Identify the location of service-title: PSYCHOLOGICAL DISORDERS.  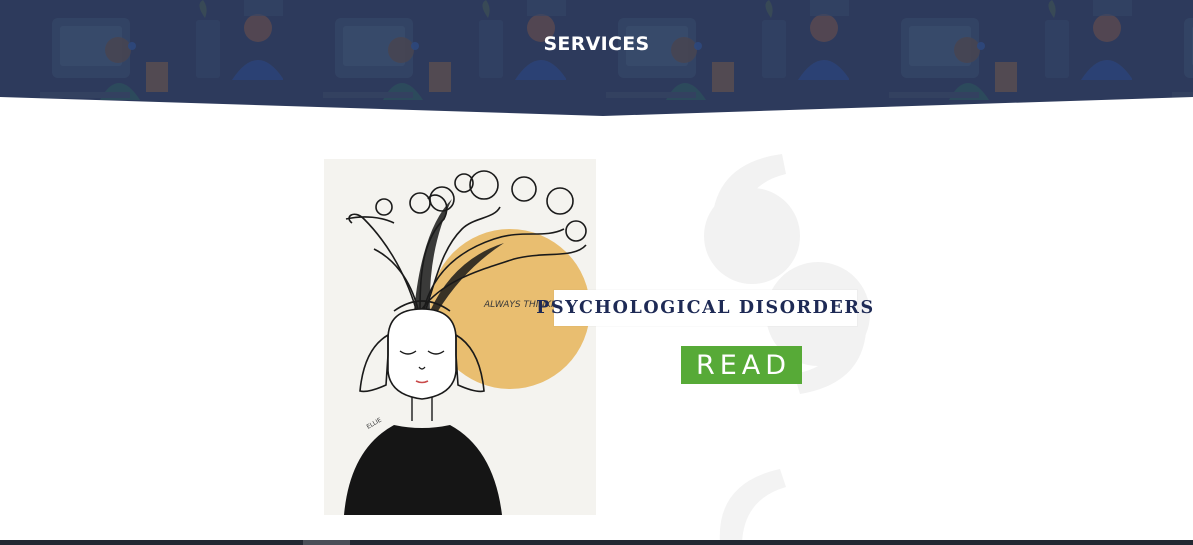
(705, 308).